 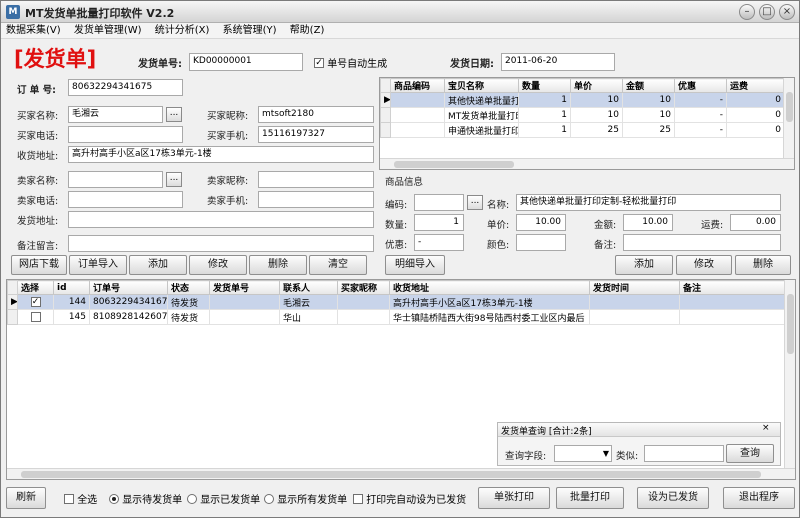 I want to click on send-address-input, so click(x=221, y=219).